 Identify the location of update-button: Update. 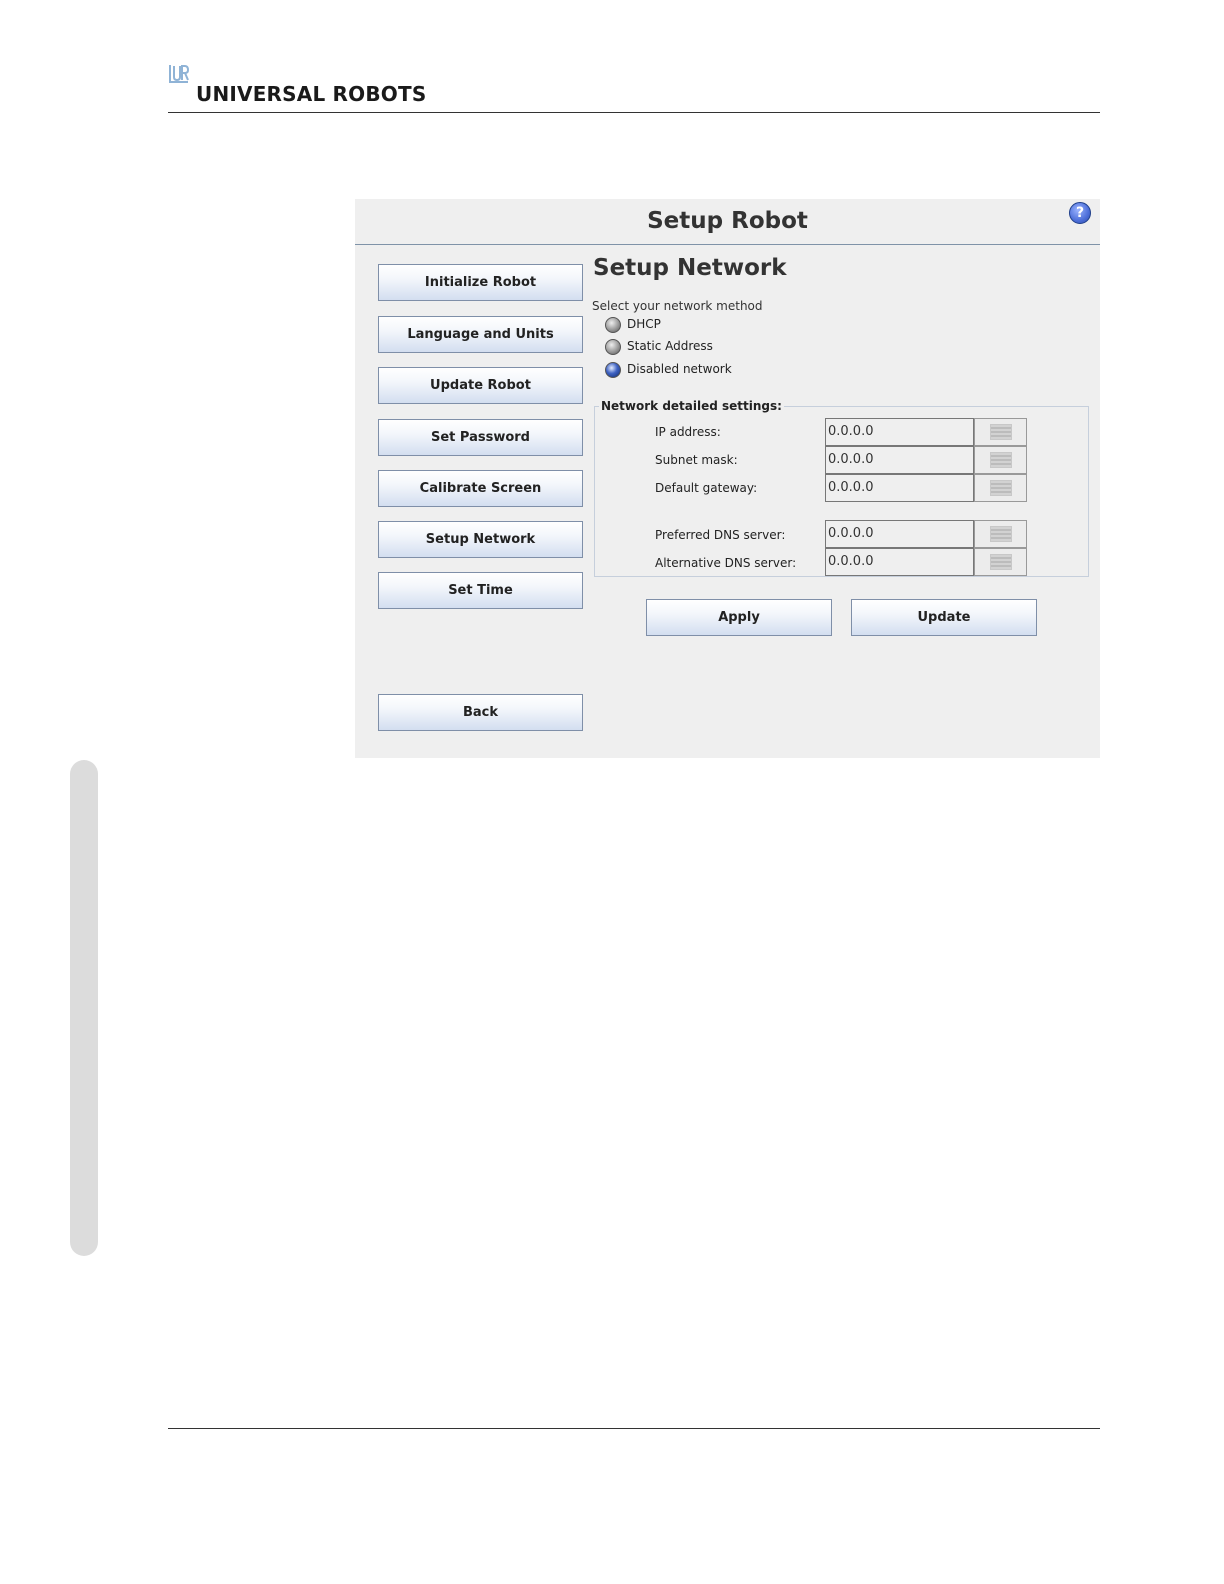
(944, 617).